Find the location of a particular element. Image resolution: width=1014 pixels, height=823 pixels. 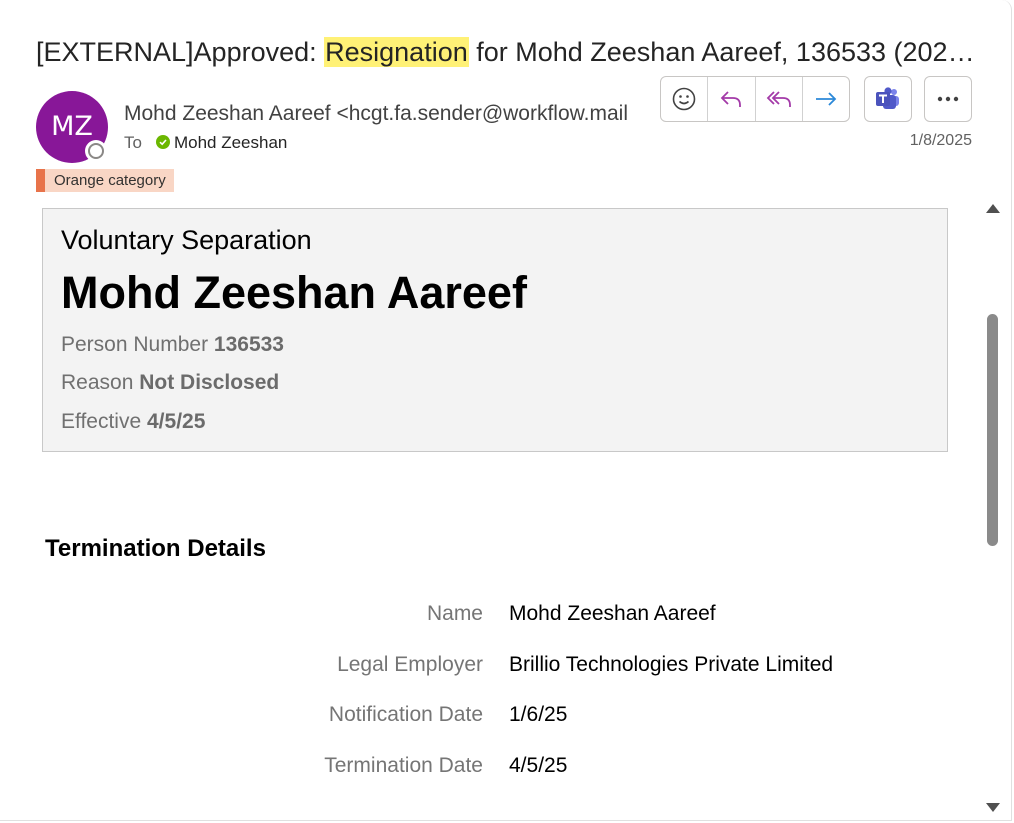

recipients-row: To Mohd Zeeshan is located at coordinates (205, 143).